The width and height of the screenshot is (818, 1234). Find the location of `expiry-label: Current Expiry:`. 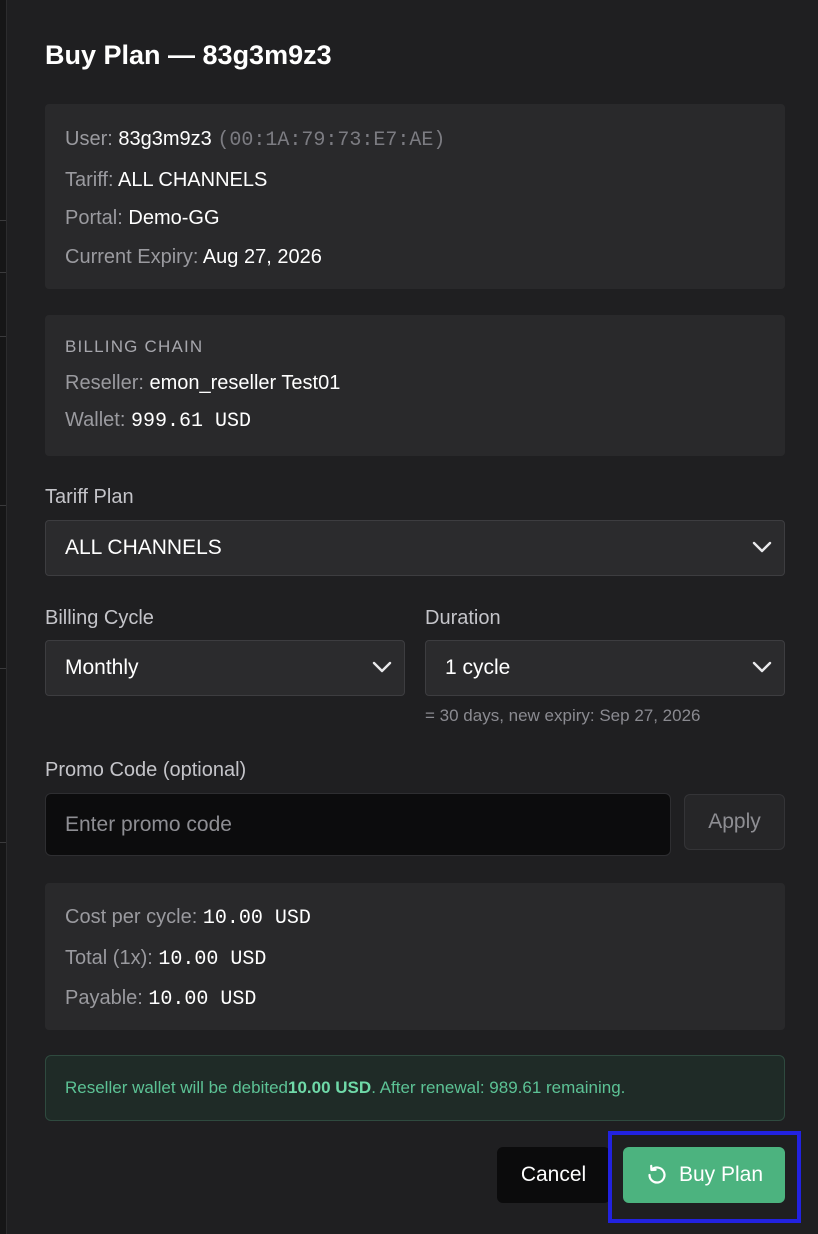

expiry-label: Current Expiry: is located at coordinates (132, 256).